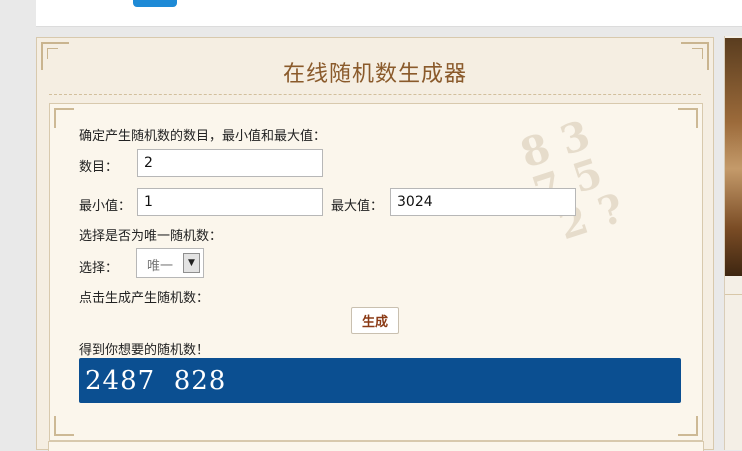 The height and width of the screenshot is (451, 742). I want to click on page-title: 在线随机数生成器, so click(374, 74).